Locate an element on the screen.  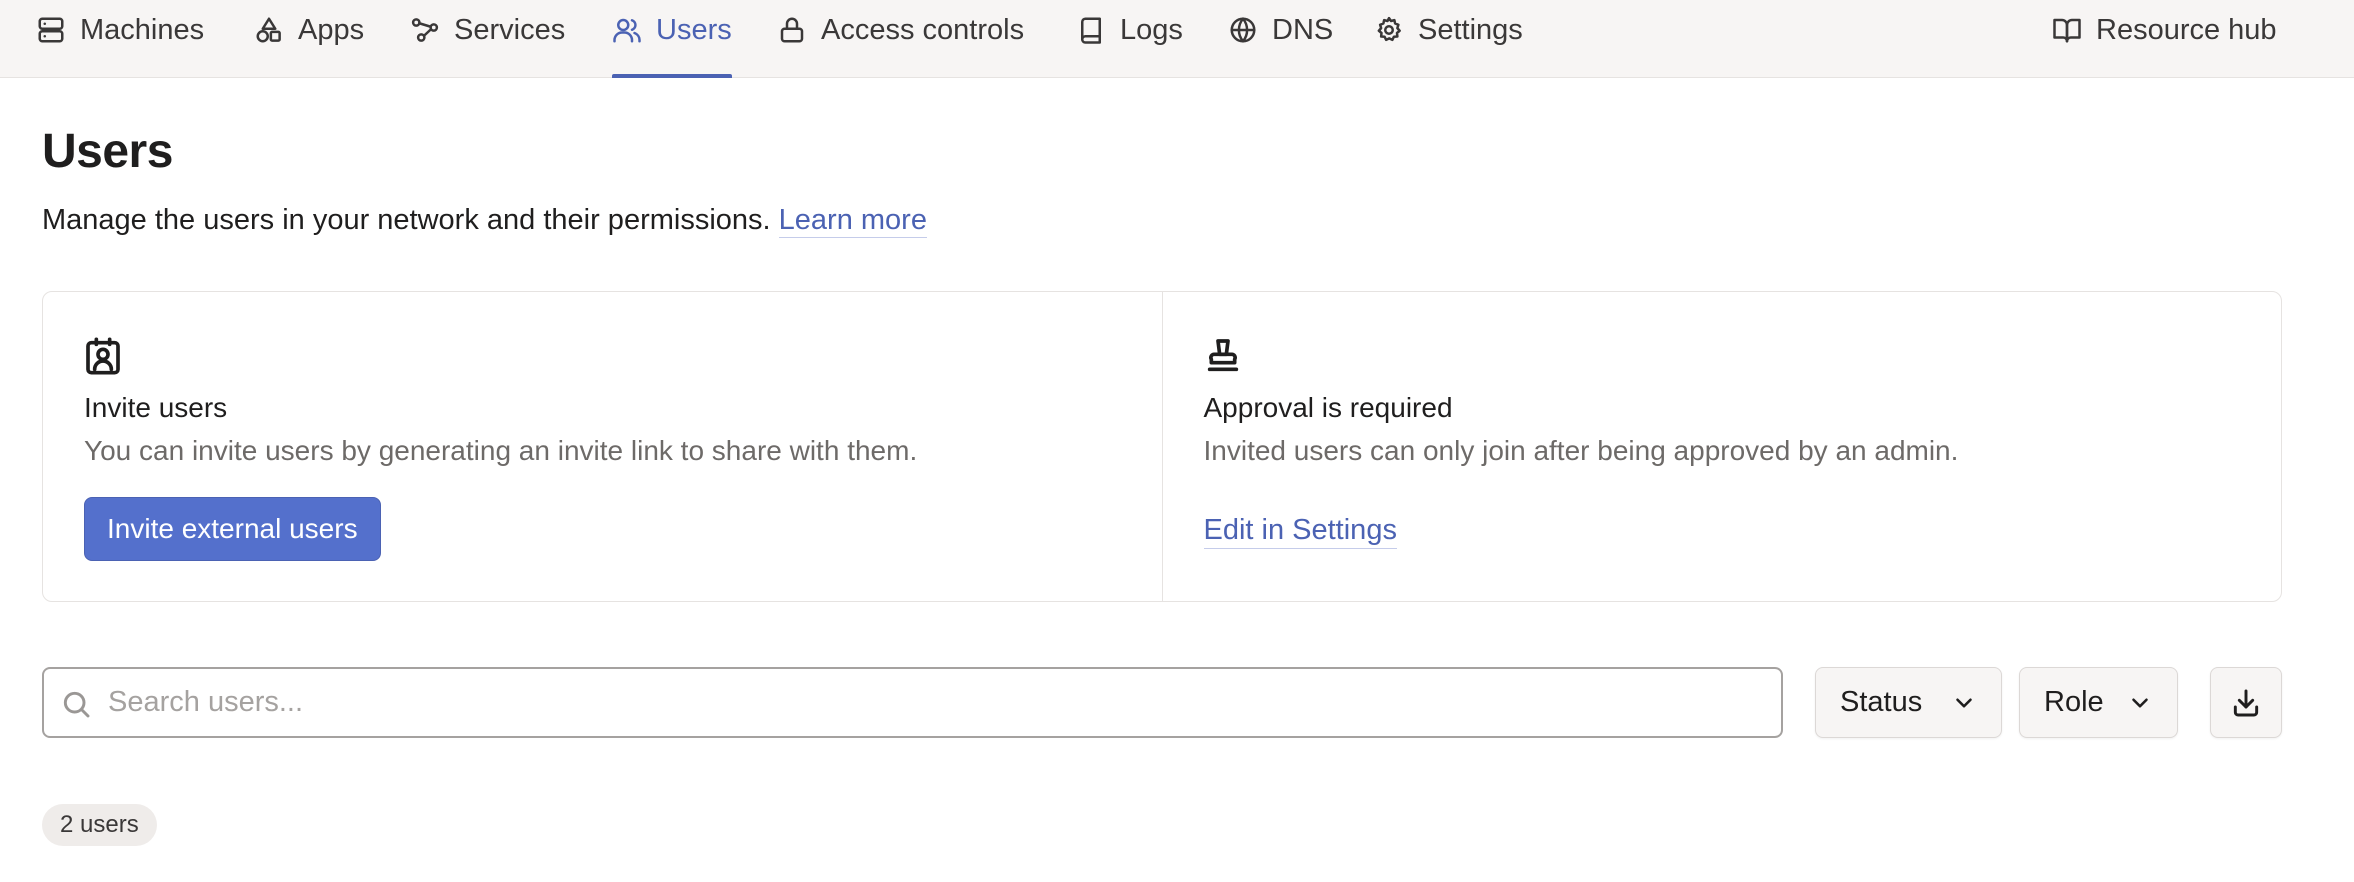
search-box is located at coordinates (912, 702).